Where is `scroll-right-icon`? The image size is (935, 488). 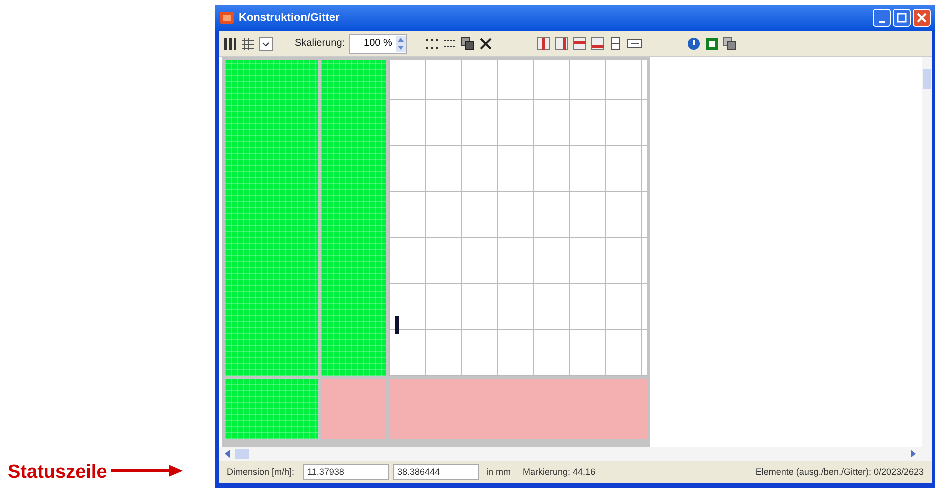
scroll-right-icon is located at coordinates (913, 454).